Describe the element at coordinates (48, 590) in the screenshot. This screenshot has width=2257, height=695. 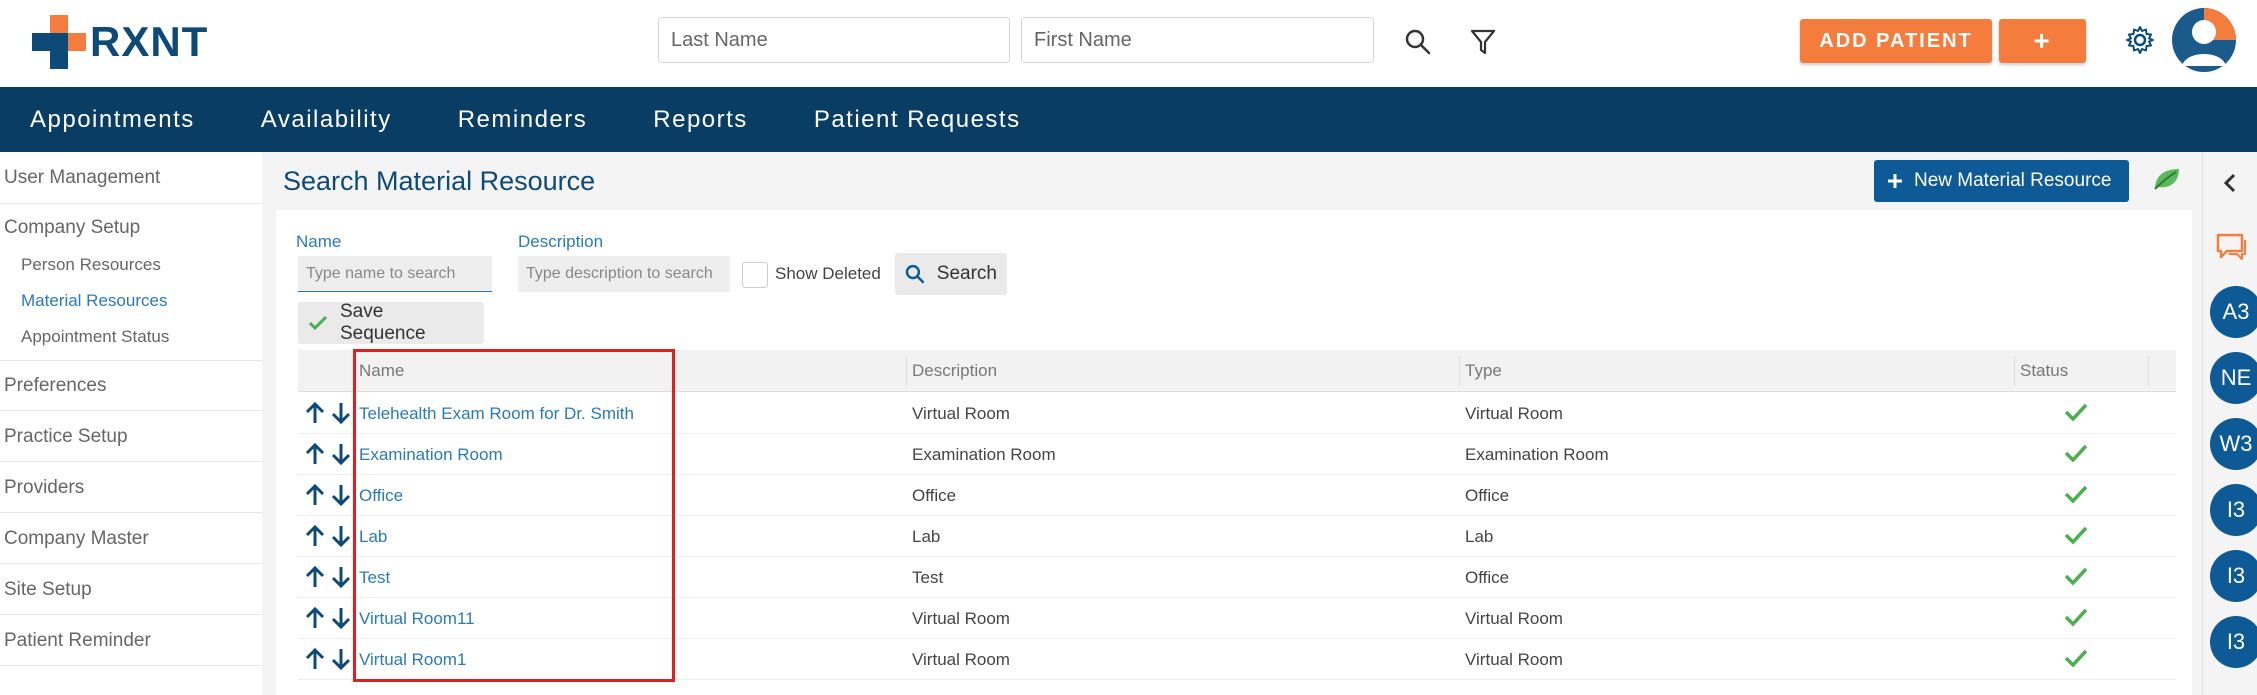
I see `sidebar-item-site-setup: Site Setup` at that location.